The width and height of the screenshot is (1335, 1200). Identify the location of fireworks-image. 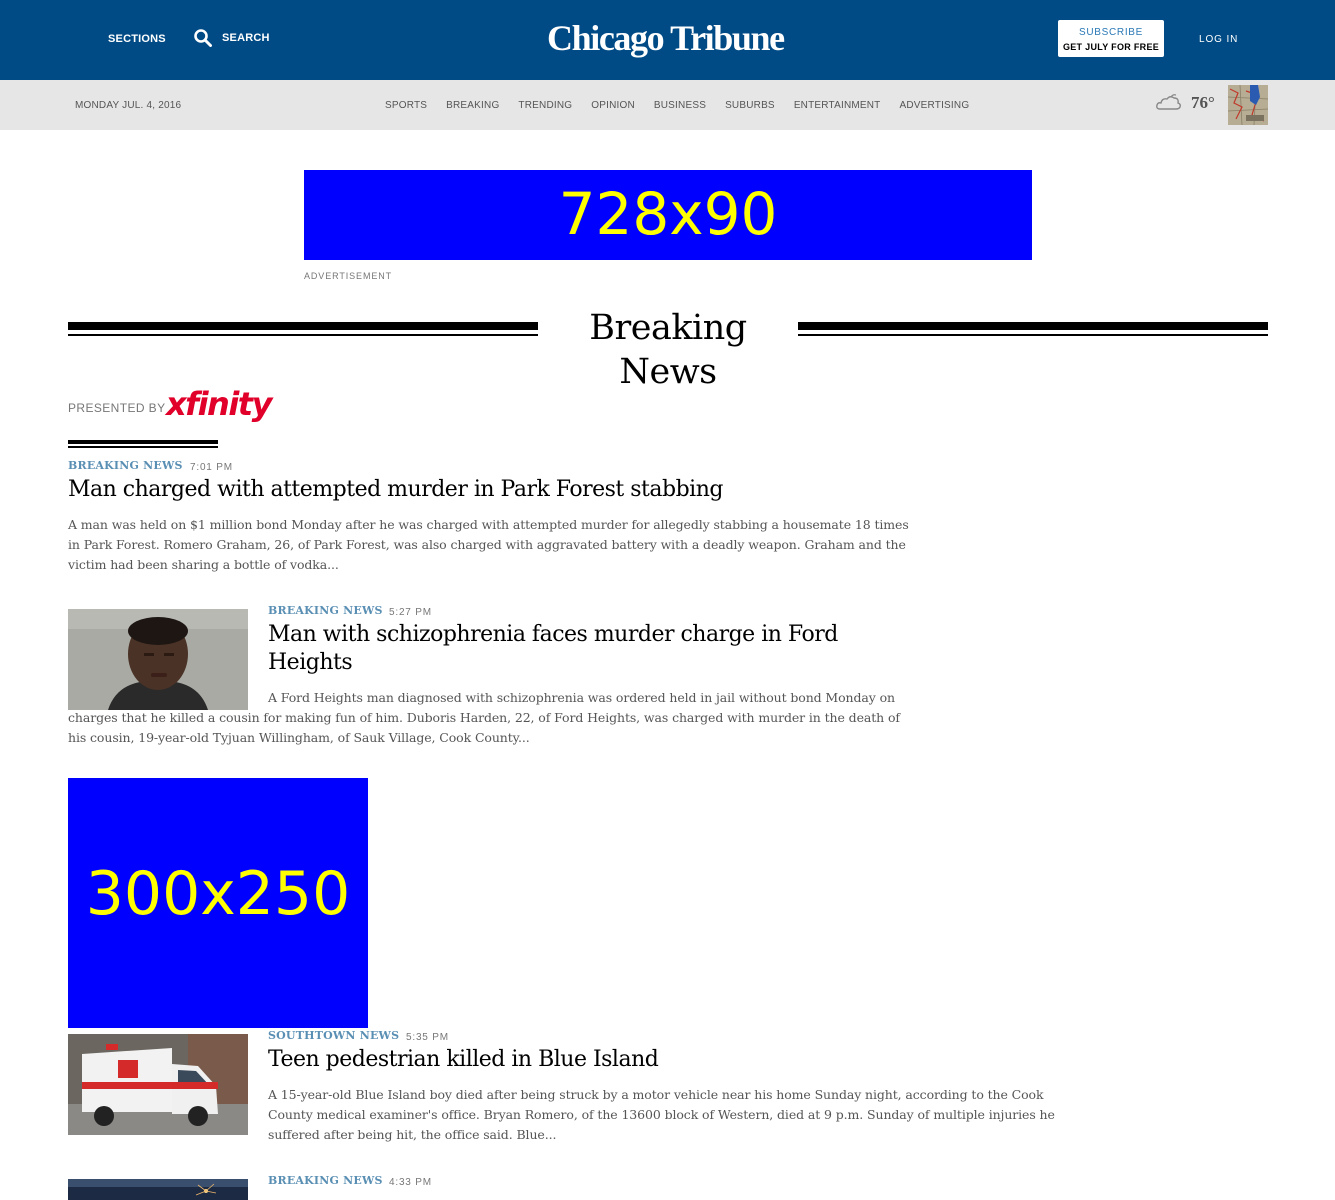
(158, 1189).